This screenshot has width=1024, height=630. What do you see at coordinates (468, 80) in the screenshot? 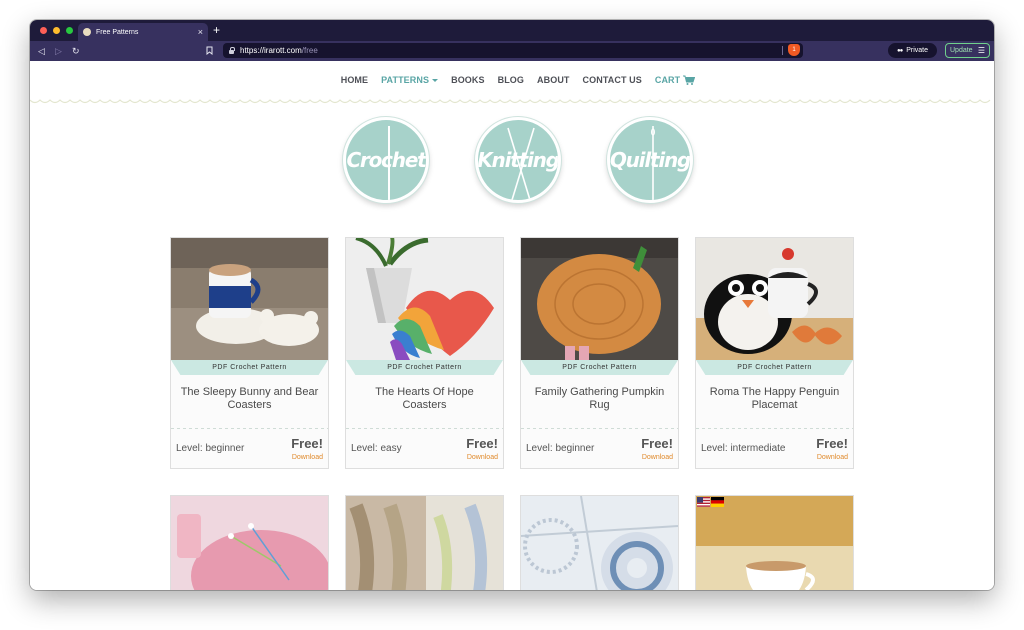
I see `nav-books: BOOKS` at bounding box center [468, 80].